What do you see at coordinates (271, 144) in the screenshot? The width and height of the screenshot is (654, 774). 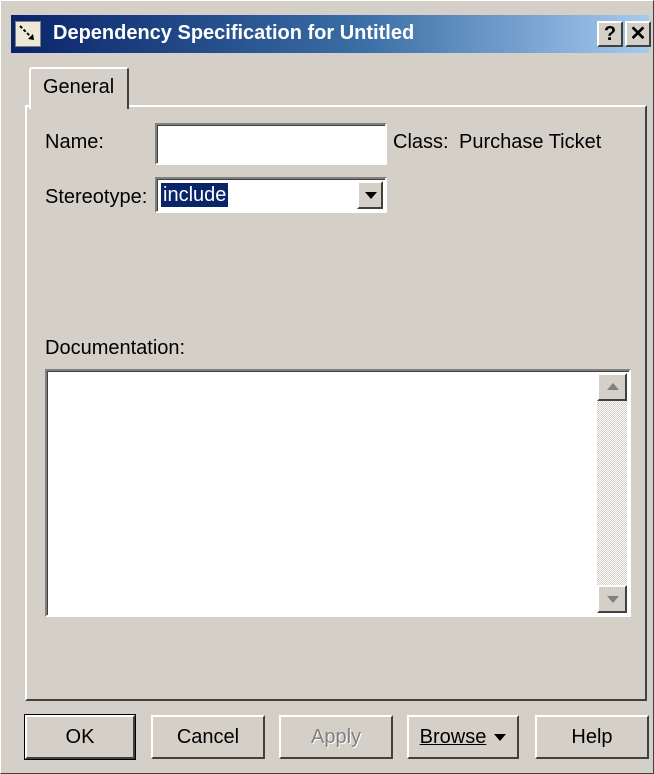 I see `name-input` at bounding box center [271, 144].